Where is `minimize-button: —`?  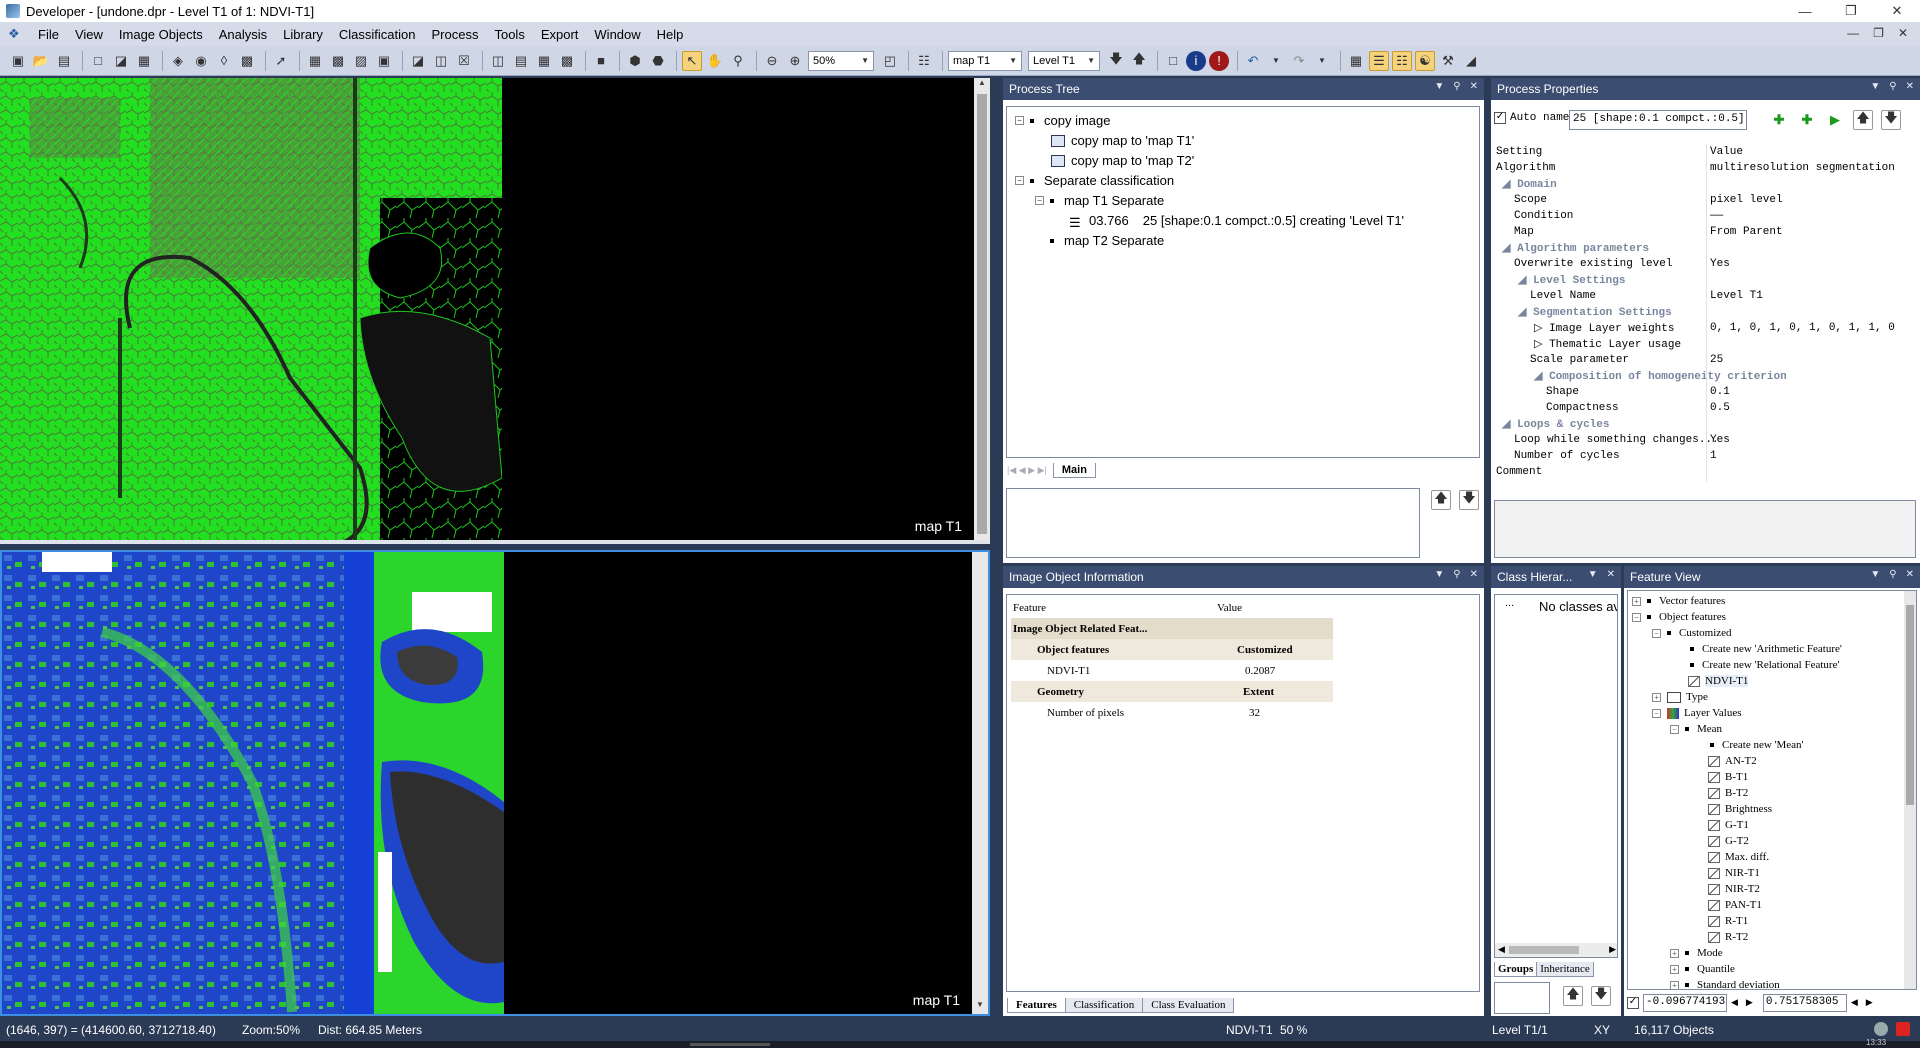
minimize-button: — is located at coordinates (1805, 11).